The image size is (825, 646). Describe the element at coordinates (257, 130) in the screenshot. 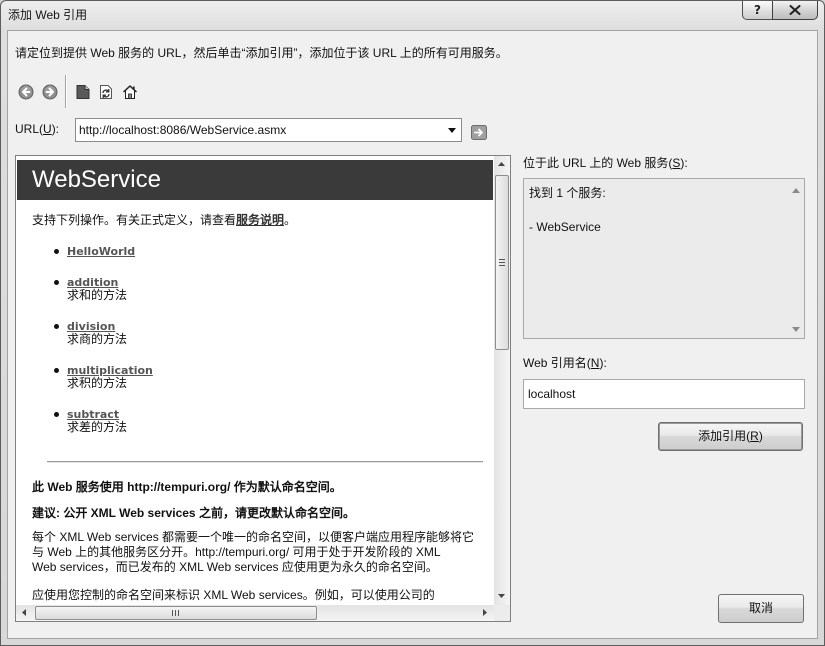

I see `url-input` at that location.